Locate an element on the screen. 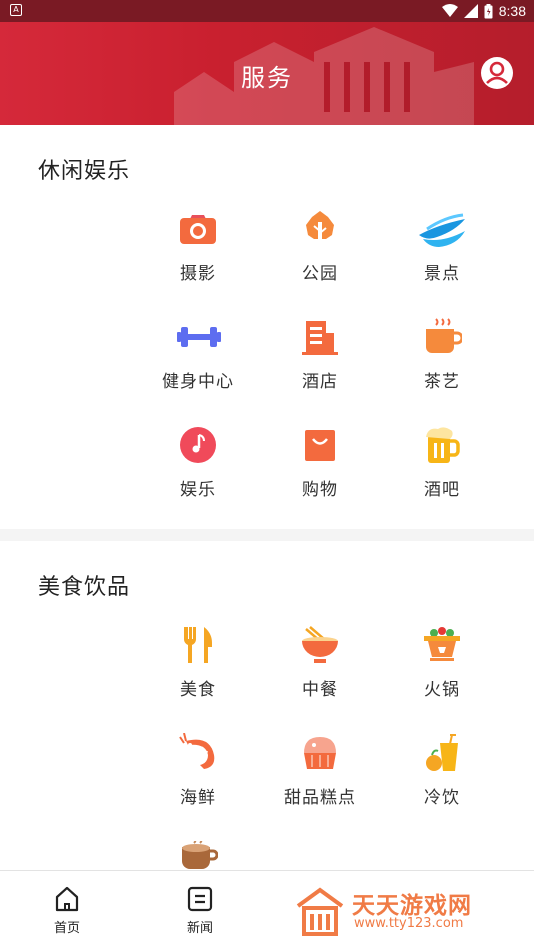 The width and height of the screenshot is (534, 950). service-item-chinese-food: 中餐 is located at coordinates (320, 673).